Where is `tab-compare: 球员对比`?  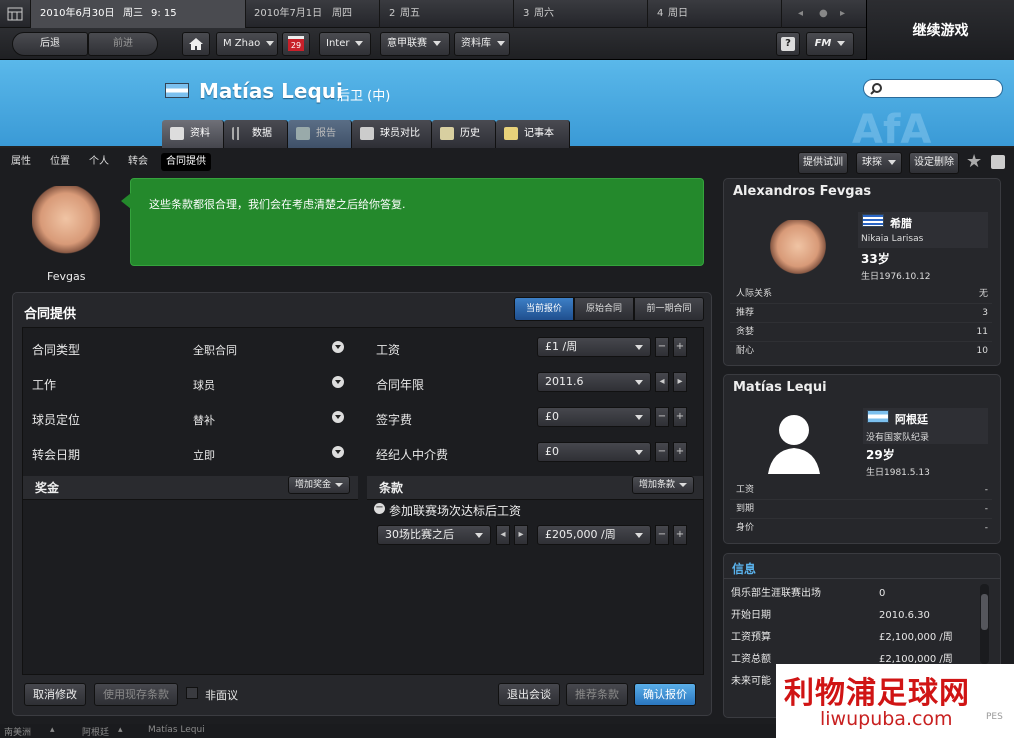 tab-compare: 球员对比 is located at coordinates (392, 134).